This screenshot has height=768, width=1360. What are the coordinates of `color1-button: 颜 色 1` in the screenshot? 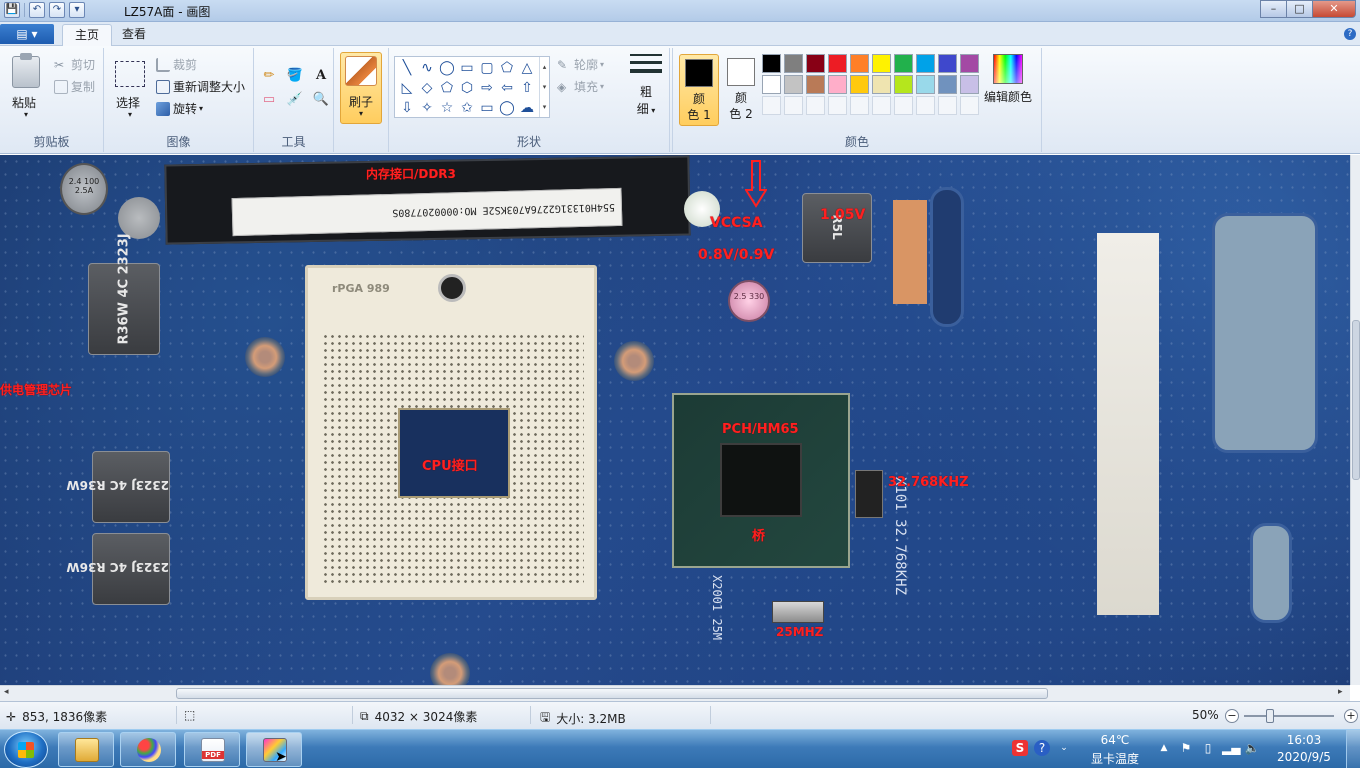 It's located at (699, 90).